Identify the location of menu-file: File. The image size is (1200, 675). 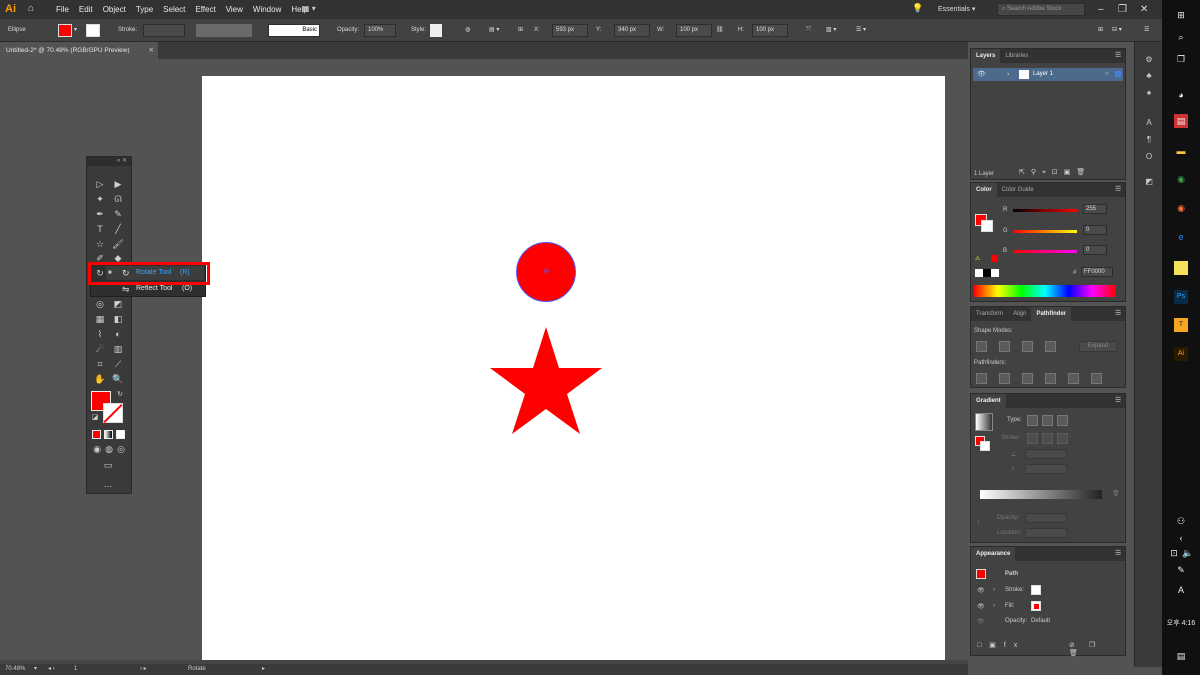
(62, 9).